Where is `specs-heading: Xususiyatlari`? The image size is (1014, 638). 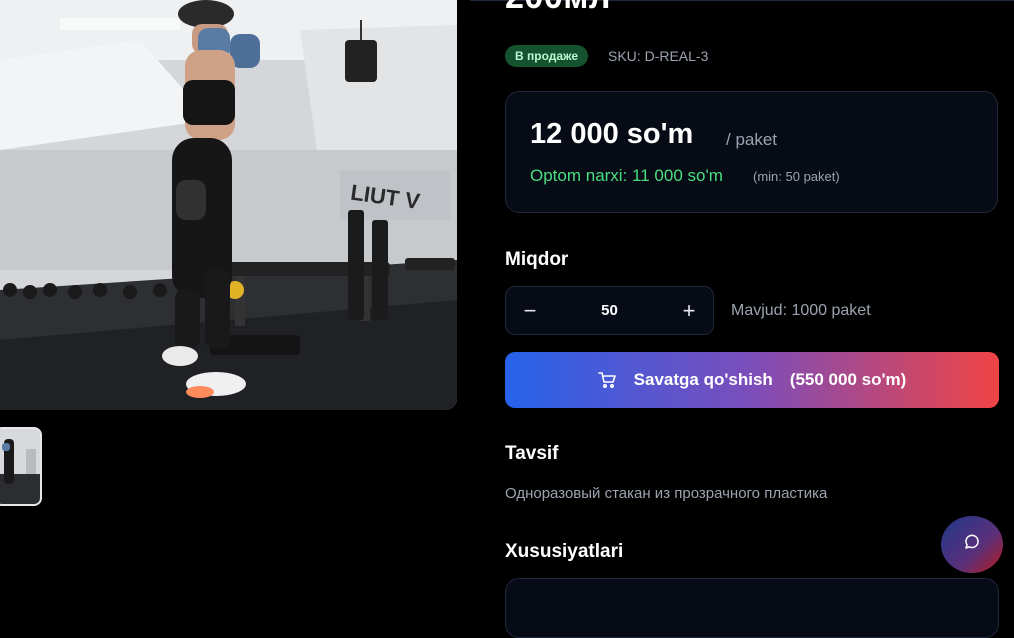
specs-heading: Xususiyatlari is located at coordinates (564, 551).